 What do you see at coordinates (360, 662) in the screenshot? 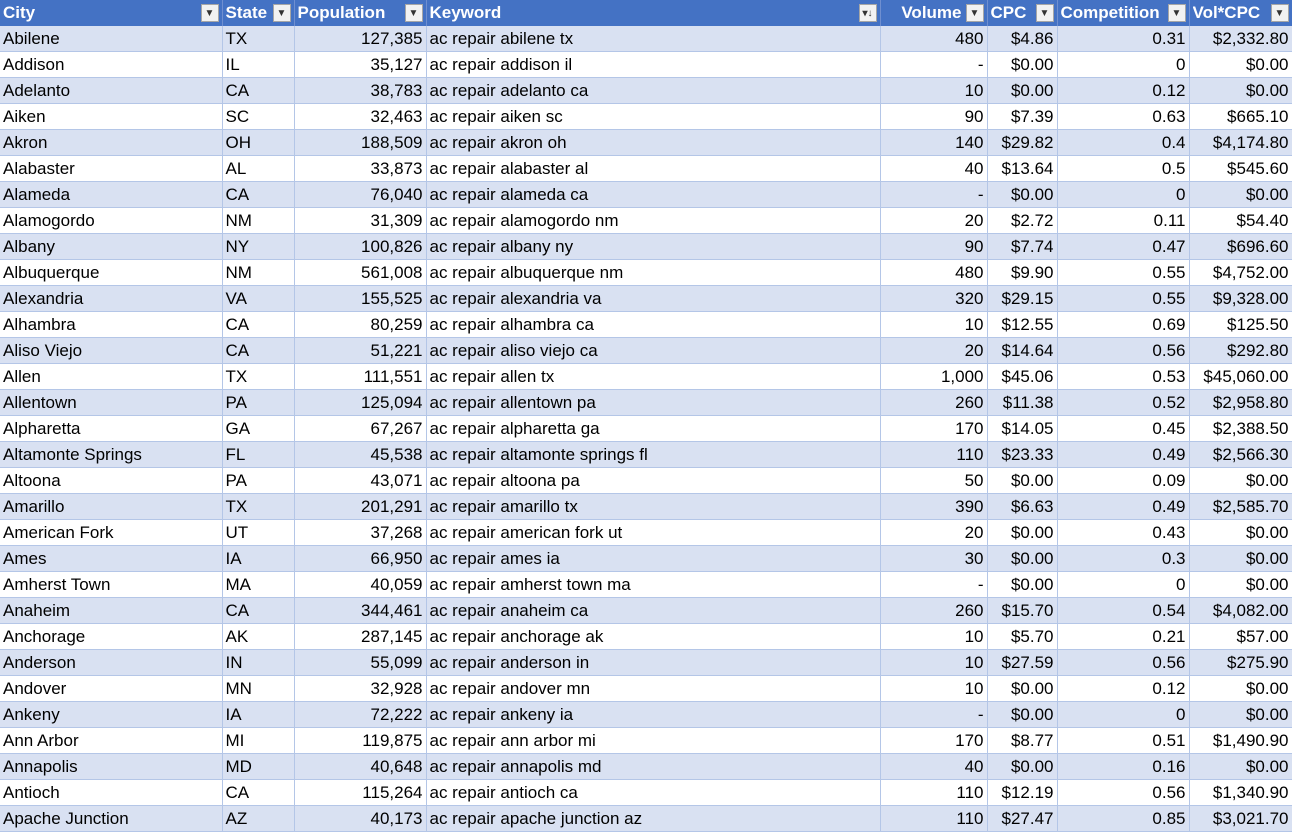
I see `cell-population: 55,099` at bounding box center [360, 662].